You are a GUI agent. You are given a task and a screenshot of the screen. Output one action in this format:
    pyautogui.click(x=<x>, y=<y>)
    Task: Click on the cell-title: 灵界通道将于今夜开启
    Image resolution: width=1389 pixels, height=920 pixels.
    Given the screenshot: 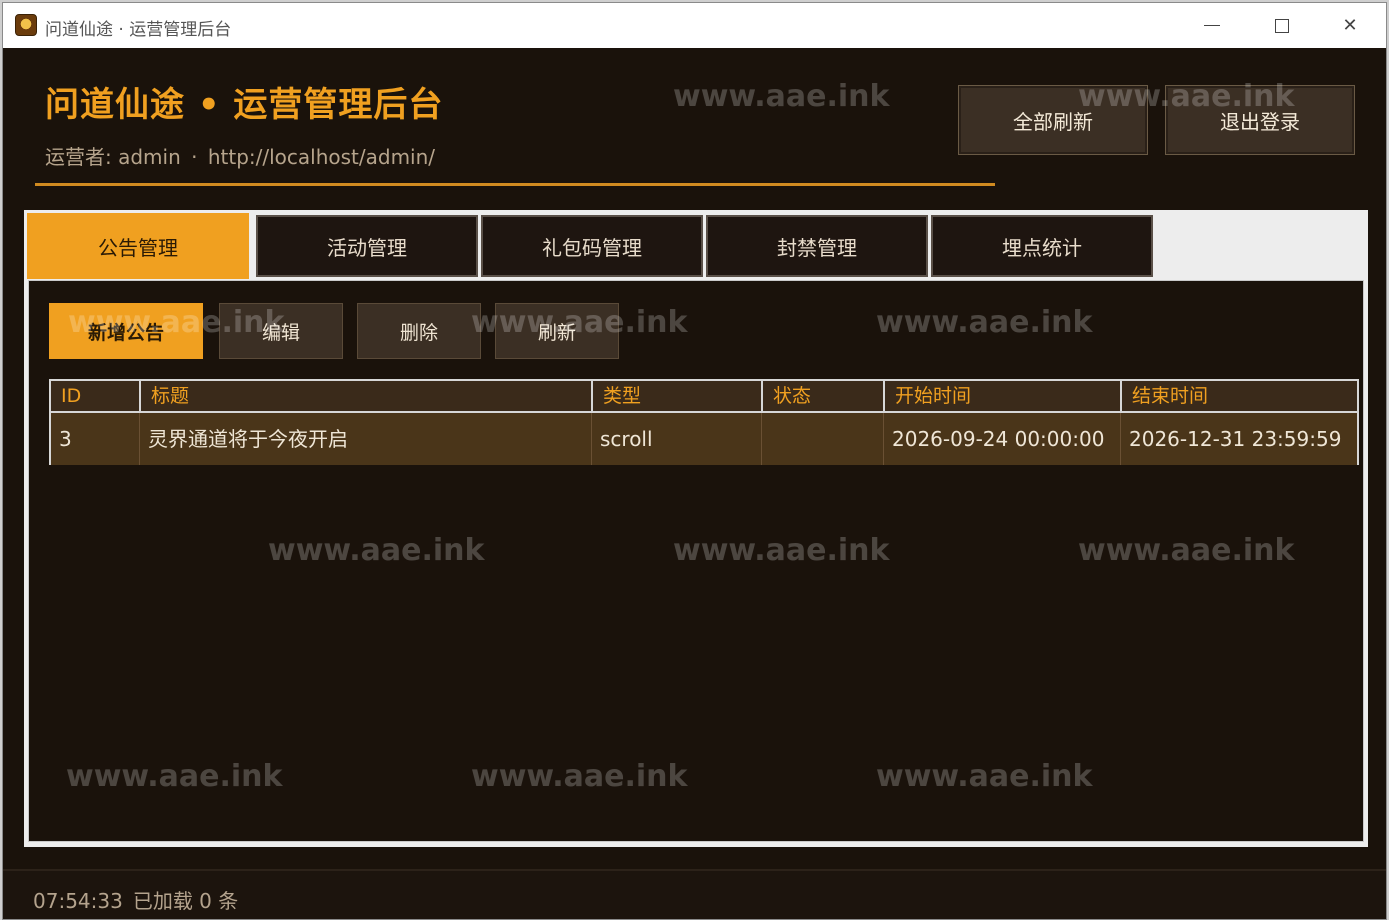 What is the action you would take?
    pyautogui.click(x=365, y=439)
    